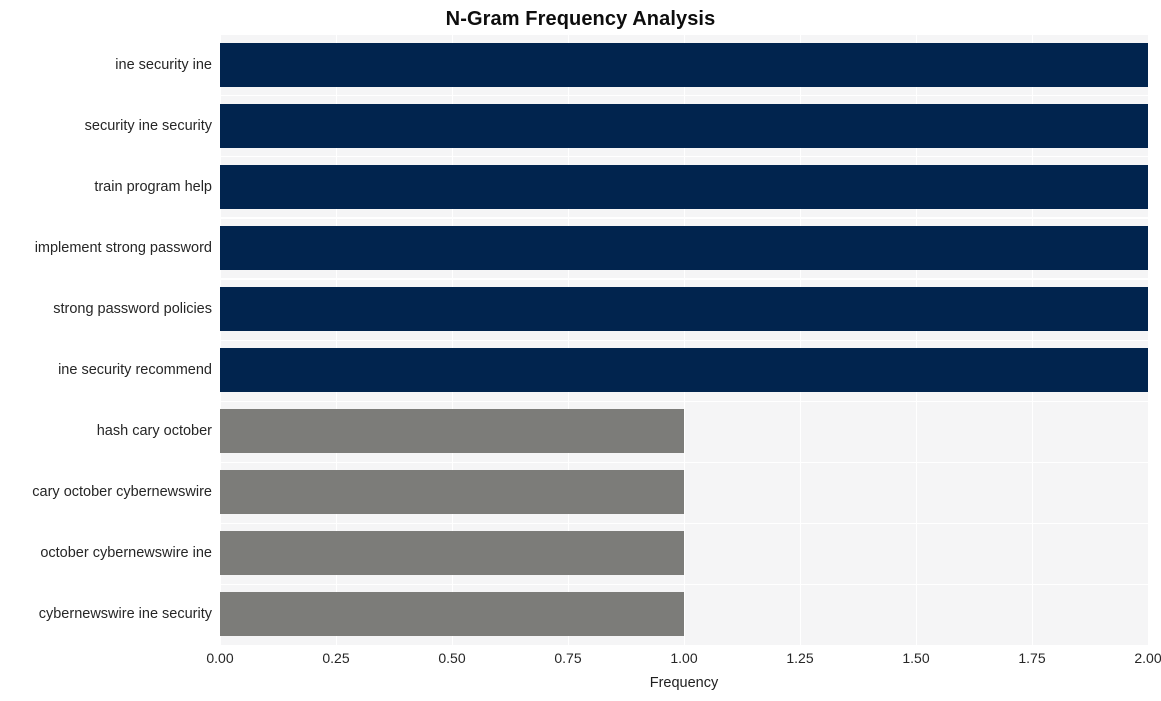  What do you see at coordinates (800, 658) in the screenshot?
I see `x-axis-tick-label: 1.25` at bounding box center [800, 658].